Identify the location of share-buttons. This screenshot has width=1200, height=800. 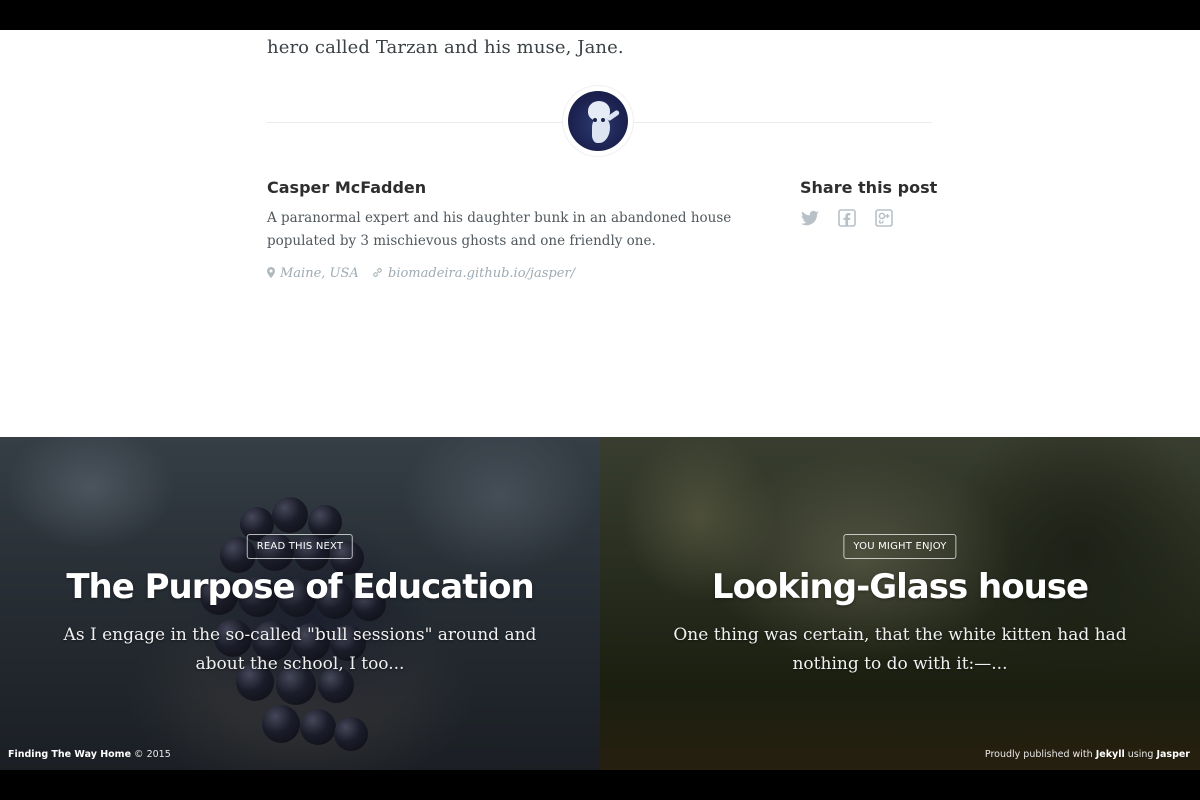
(847, 218).